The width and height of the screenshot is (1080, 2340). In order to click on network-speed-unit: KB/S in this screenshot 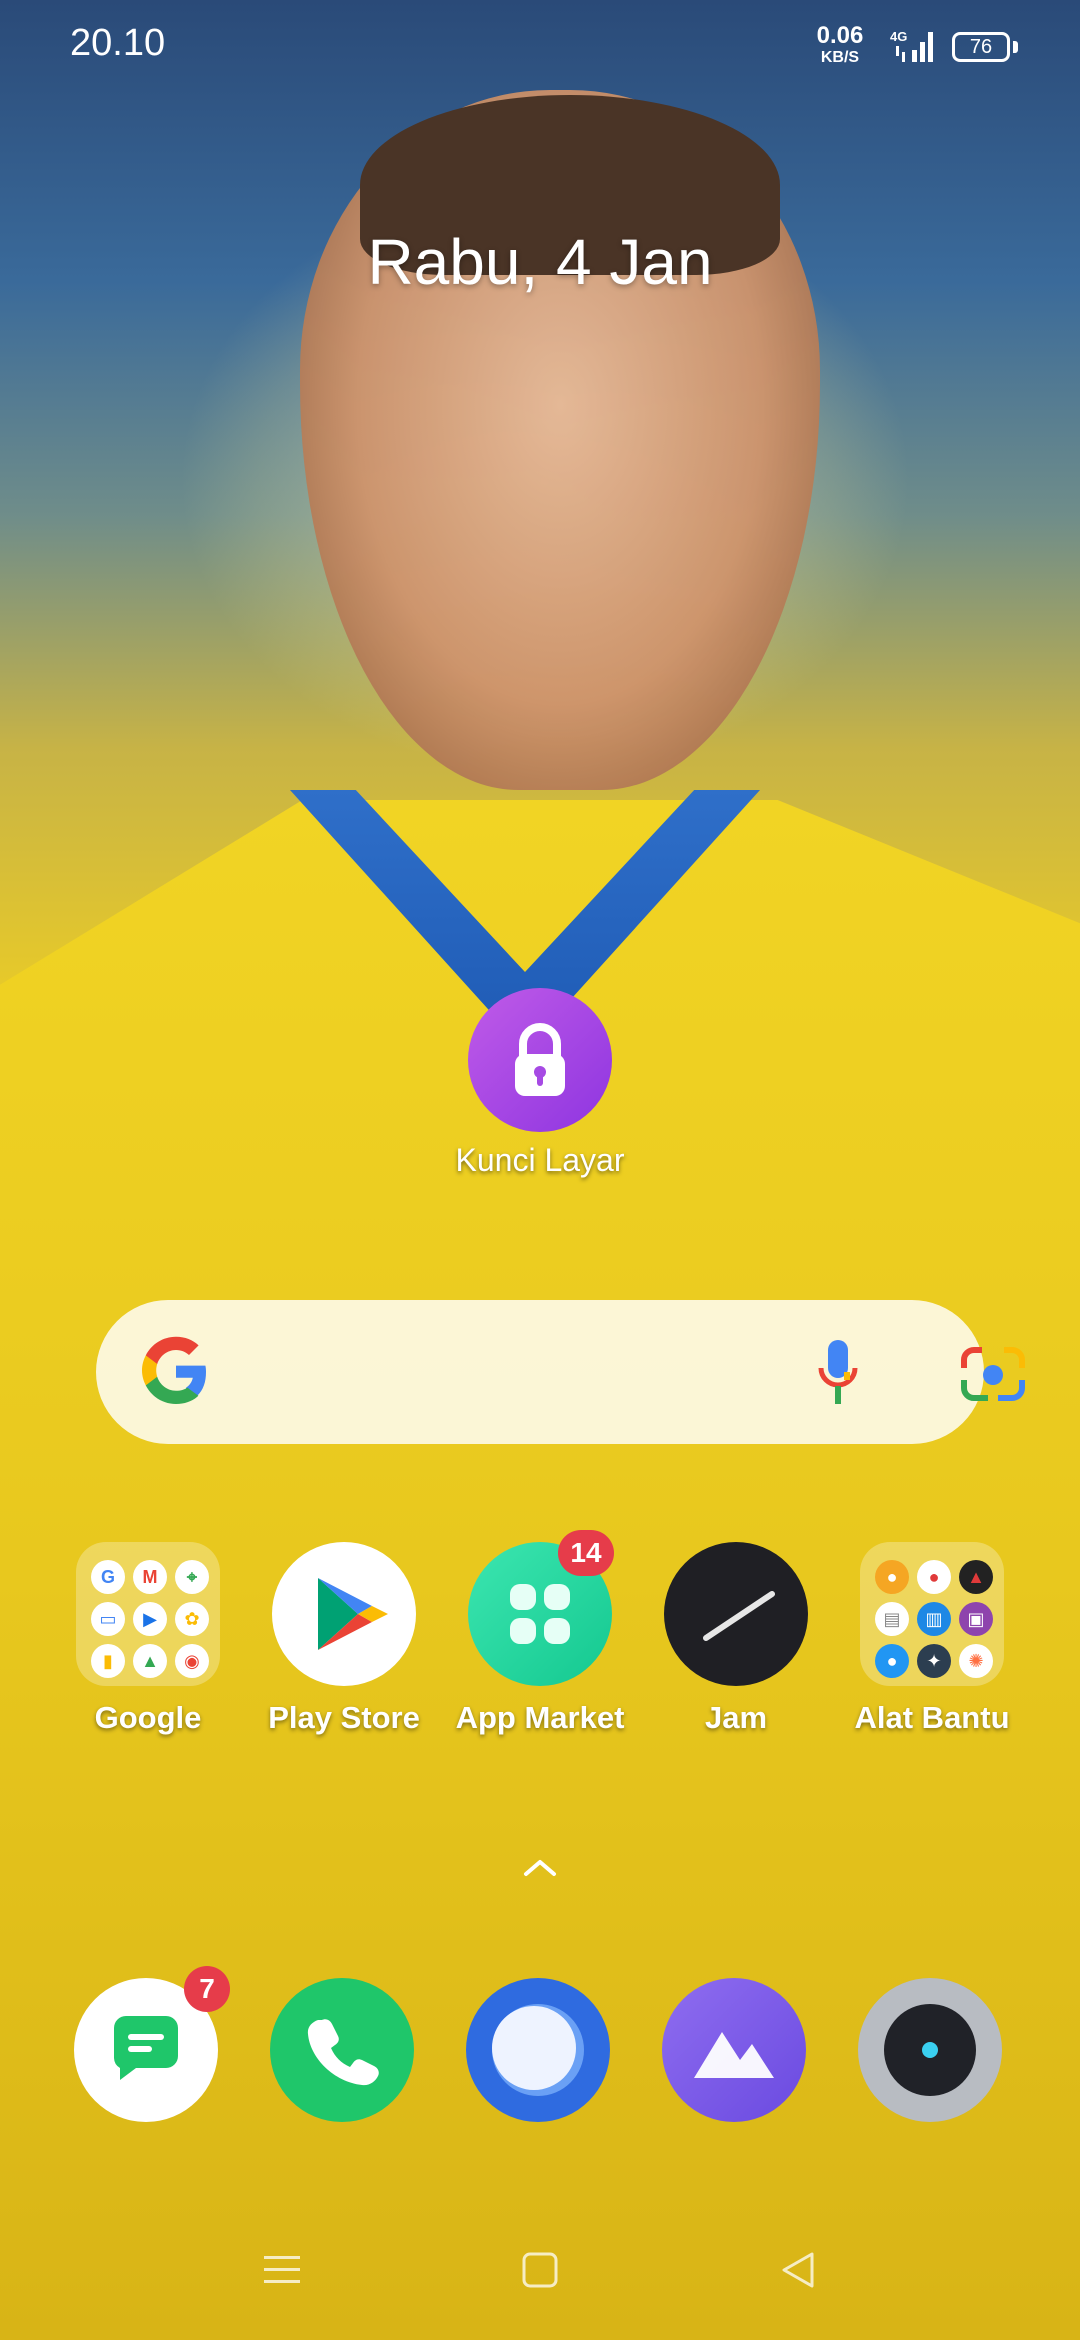, I will do `click(840, 57)`.